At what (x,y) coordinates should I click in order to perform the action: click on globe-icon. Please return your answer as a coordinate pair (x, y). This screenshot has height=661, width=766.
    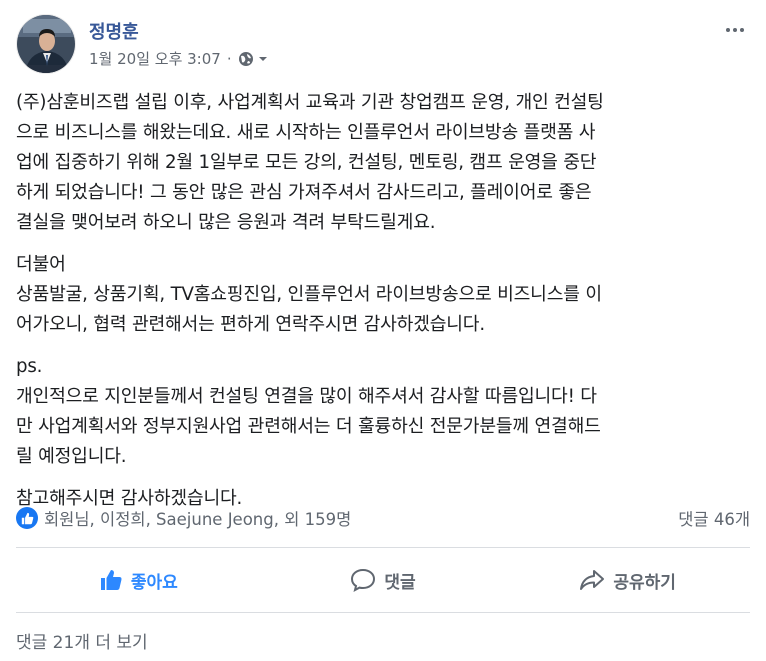
    Looking at the image, I should click on (246, 59).